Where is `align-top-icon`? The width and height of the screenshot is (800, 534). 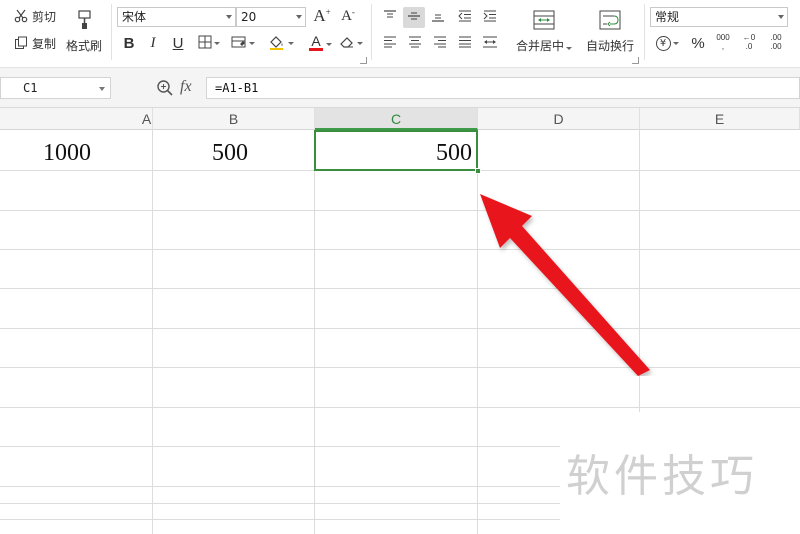
align-top-icon is located at coordinates (390, 17).